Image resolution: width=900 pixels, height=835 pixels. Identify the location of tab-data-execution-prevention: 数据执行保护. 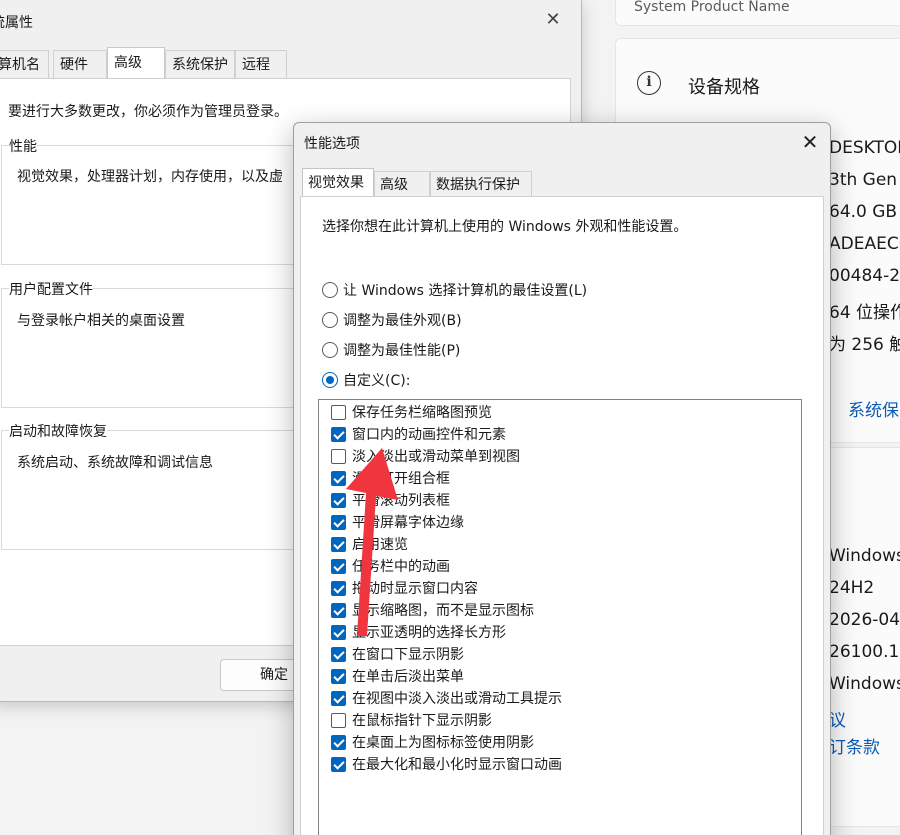
(481, 184).